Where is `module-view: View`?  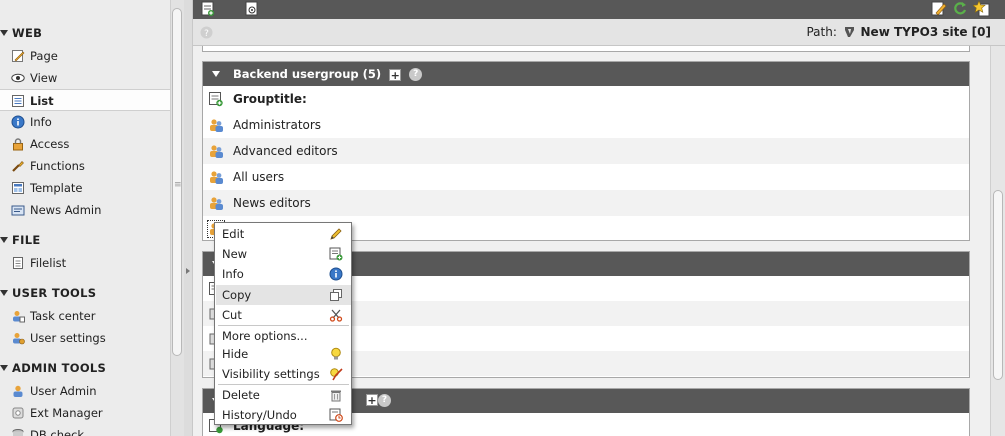 module-view: View is located at coordinates (85, 78).